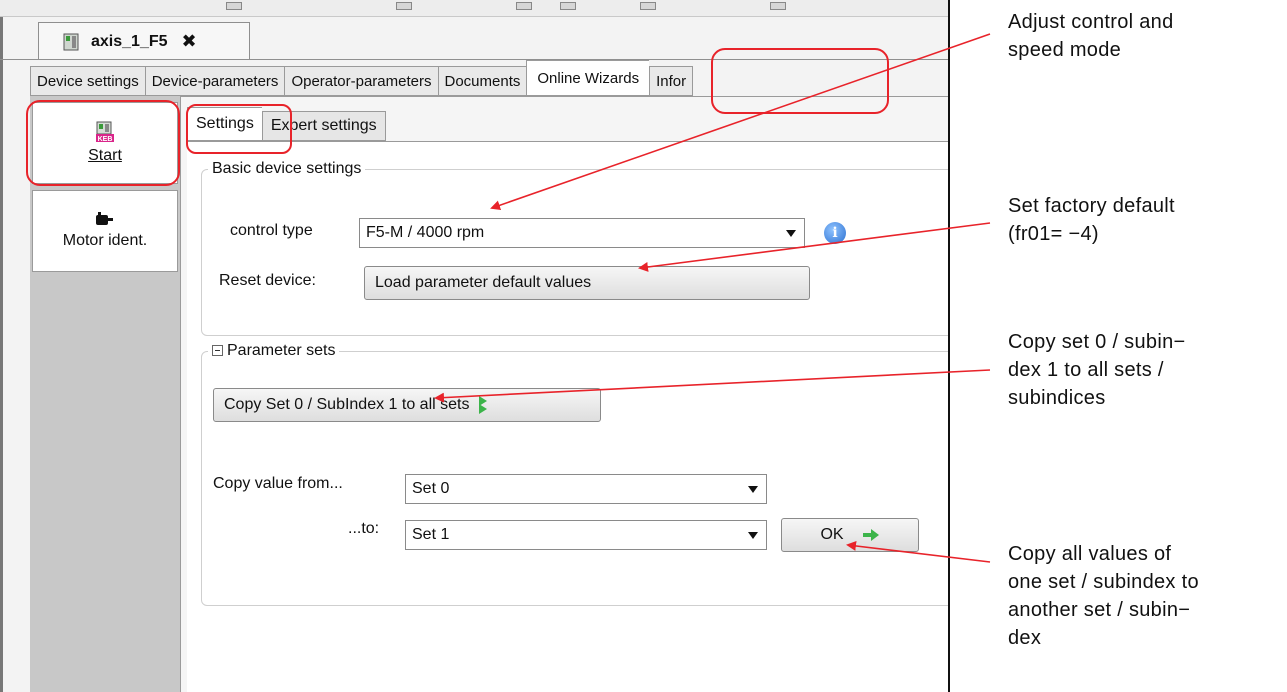 The image size is (1287, 692). I want to click on green-arrows-icon, so click(483, 405).